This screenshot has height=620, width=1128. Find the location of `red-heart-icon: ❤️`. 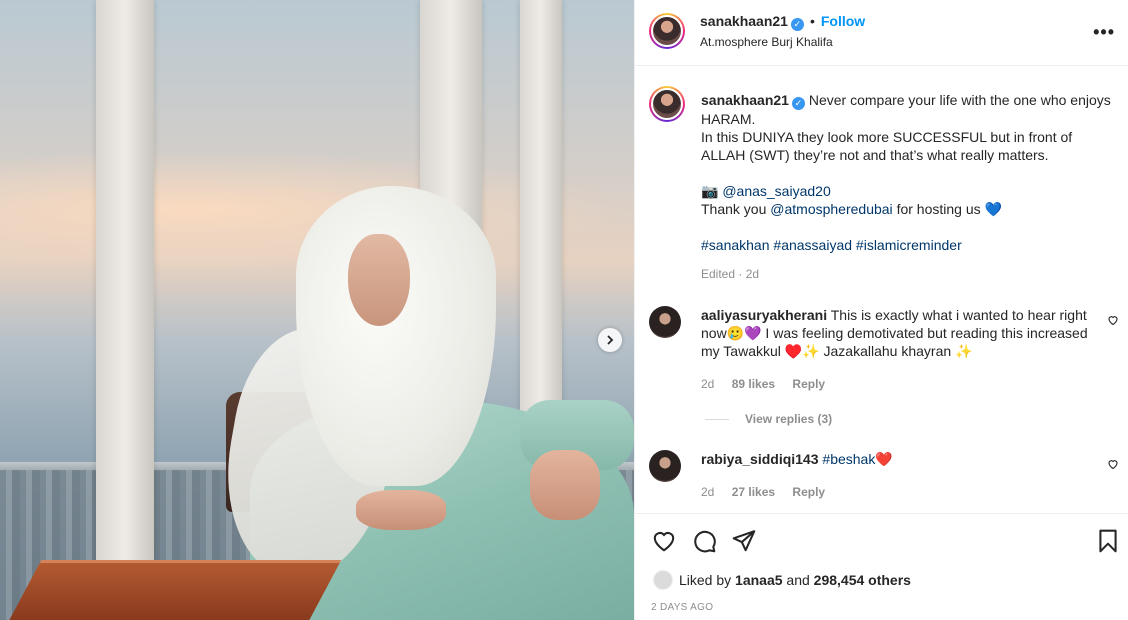

red-heart-icon: ❤️ is located at coordinates (884, 459).